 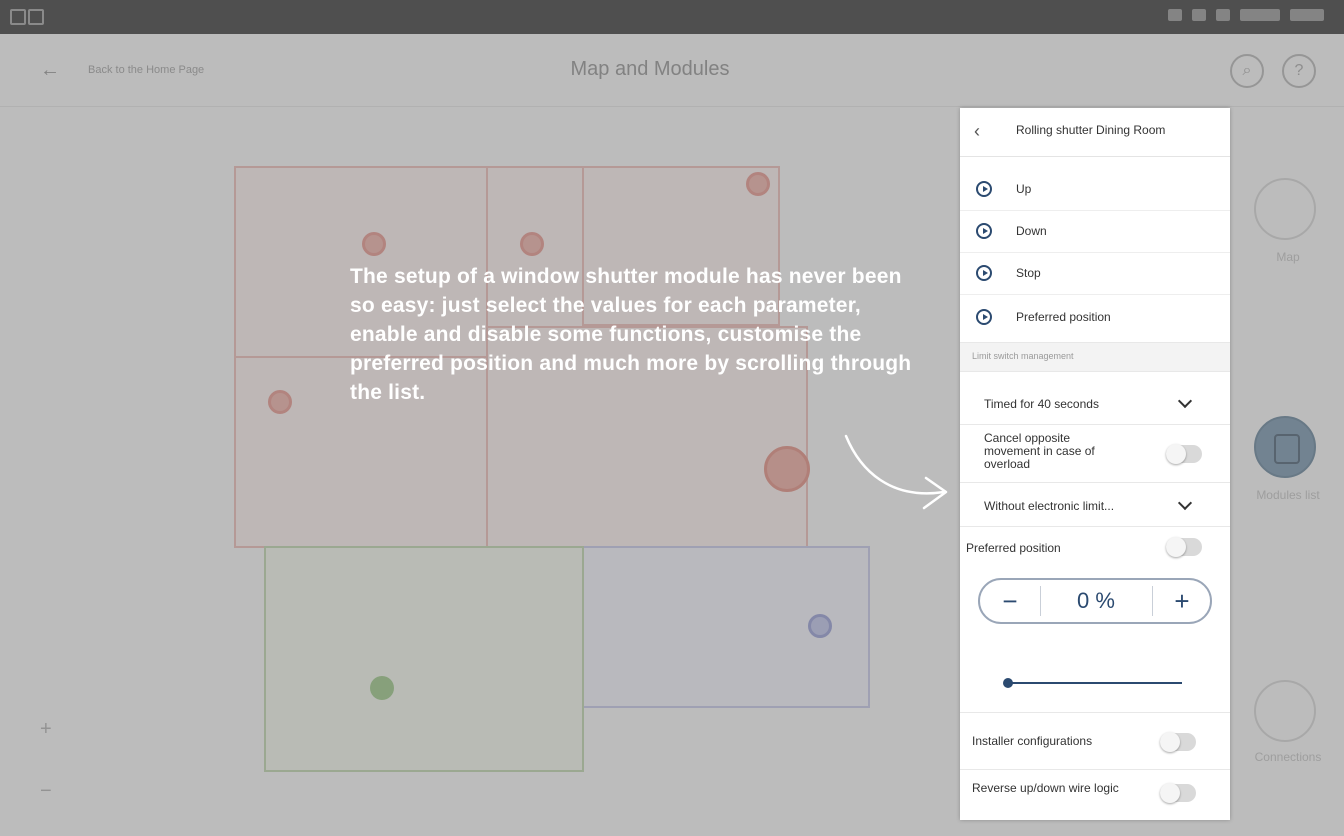 I want to click on preferred-position-label: Preferred position, so click(x=1013, y=548).